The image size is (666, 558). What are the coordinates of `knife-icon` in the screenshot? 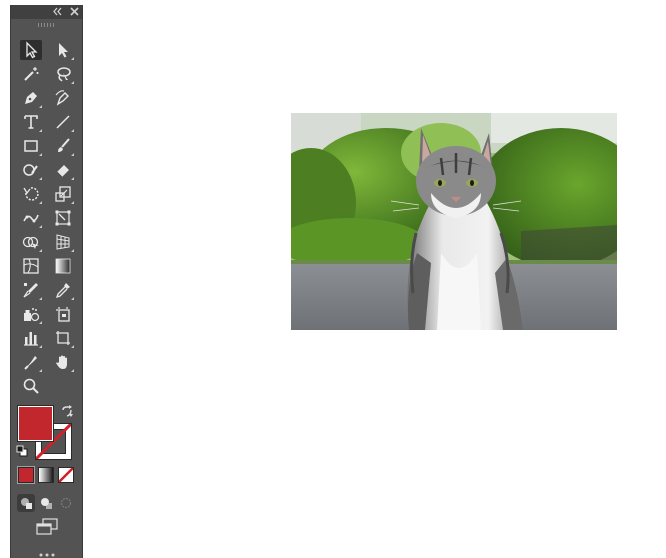 It's located at (30, 363).